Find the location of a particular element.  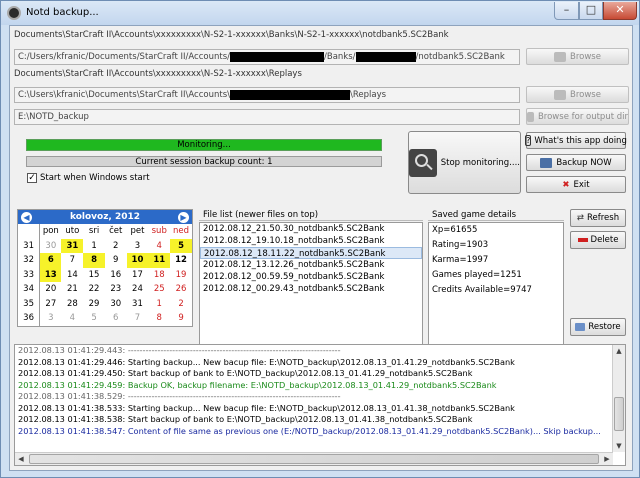

horizontal-scroll-thumb is located at coordinates (314, 459).